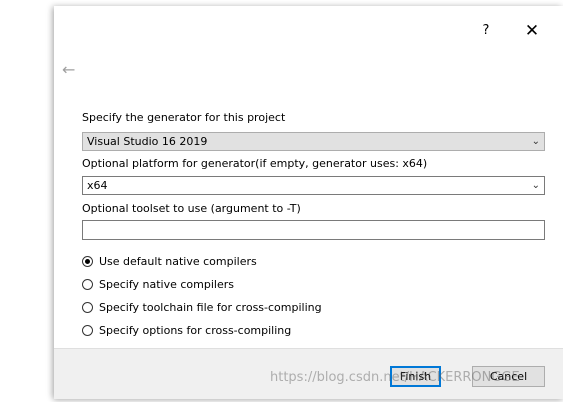  What do you see at coordinates (178, 261) in the screenshot?
I see `radio-label: Use default native compilers` at bounding box center [178, 261].